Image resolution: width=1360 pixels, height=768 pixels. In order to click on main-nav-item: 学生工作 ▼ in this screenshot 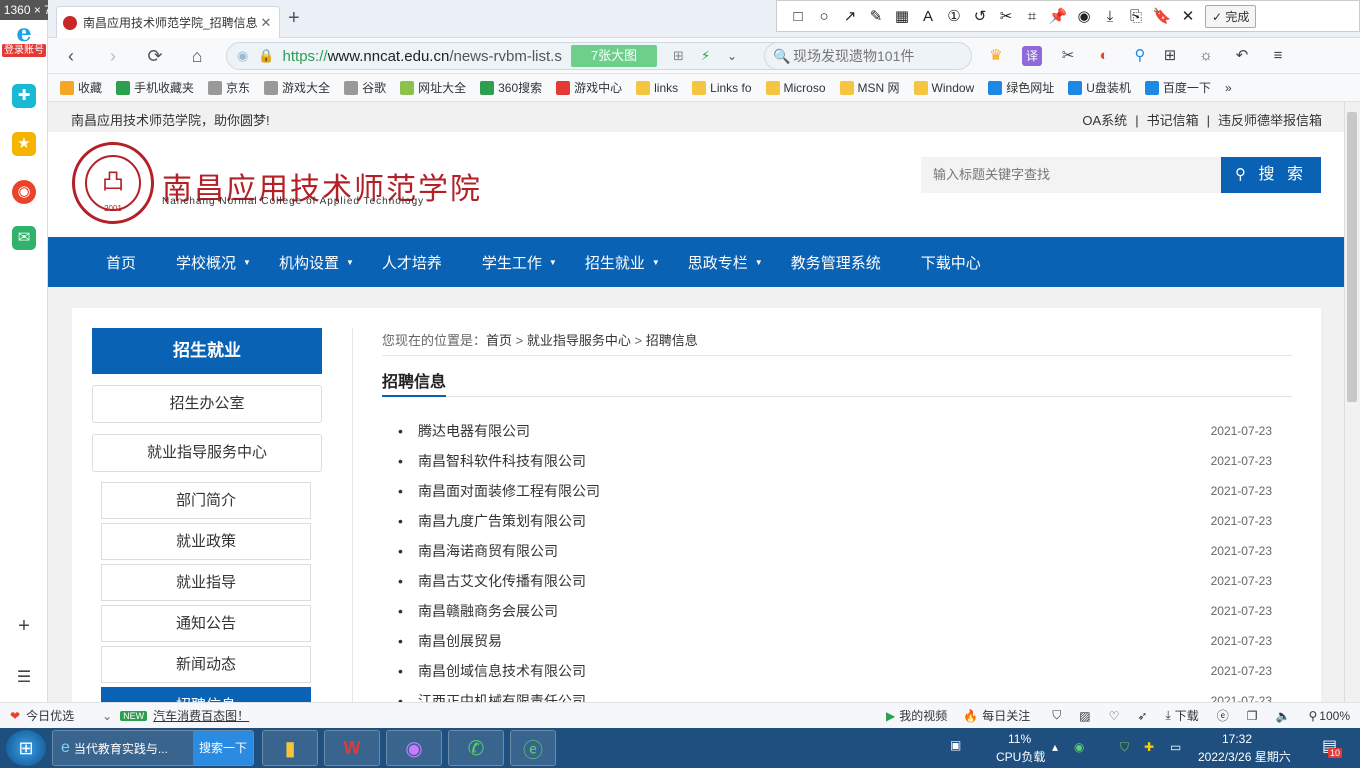, I will do `click(519, 262)`.